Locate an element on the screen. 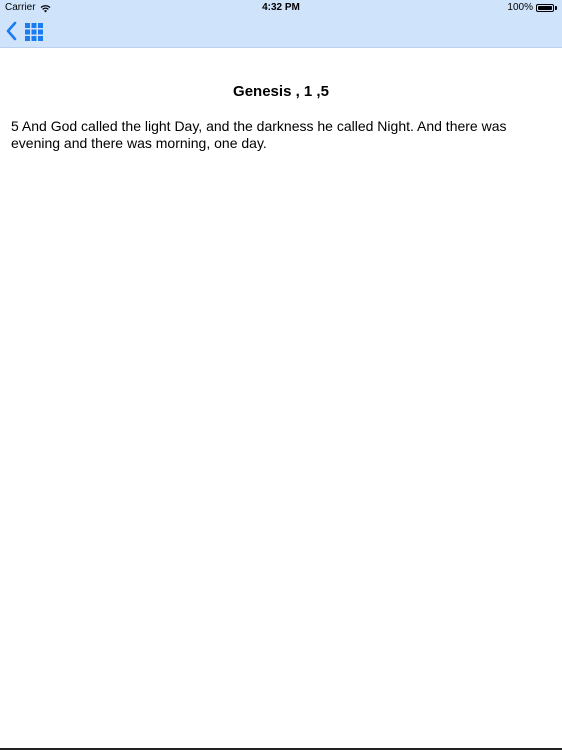 The image size is (562, 750). battery-indicator: 100% is located at coordinates (532, 8).